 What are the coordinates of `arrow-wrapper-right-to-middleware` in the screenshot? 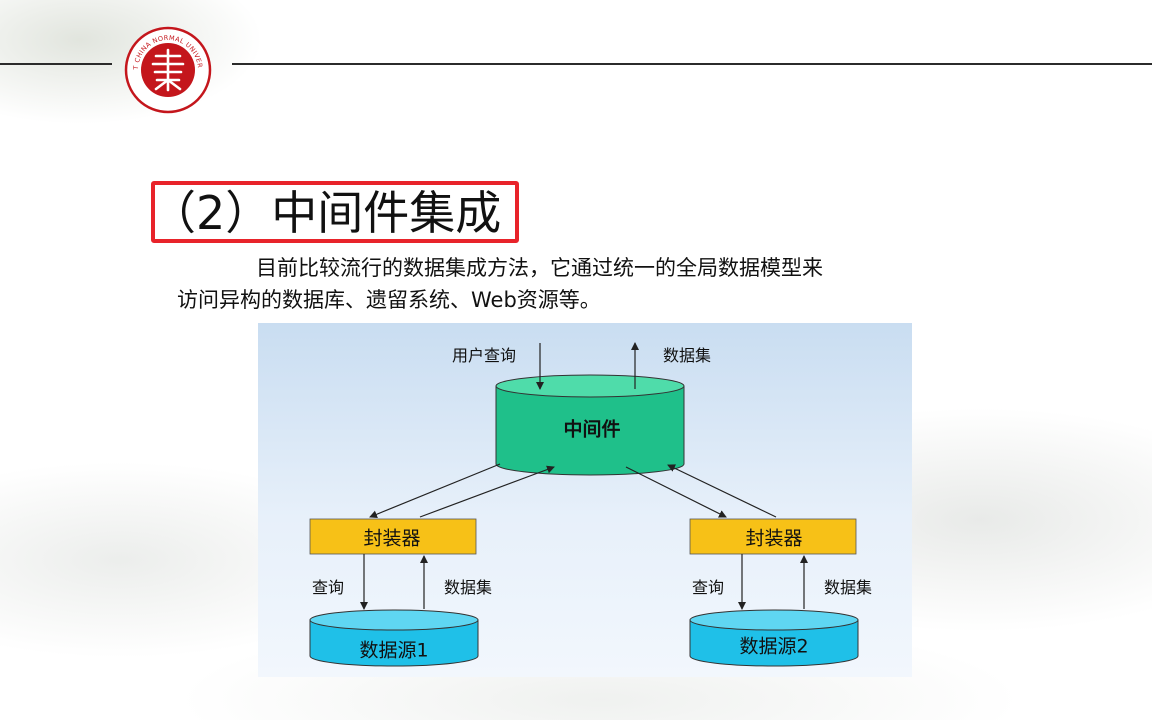 It's located at (722, 491).